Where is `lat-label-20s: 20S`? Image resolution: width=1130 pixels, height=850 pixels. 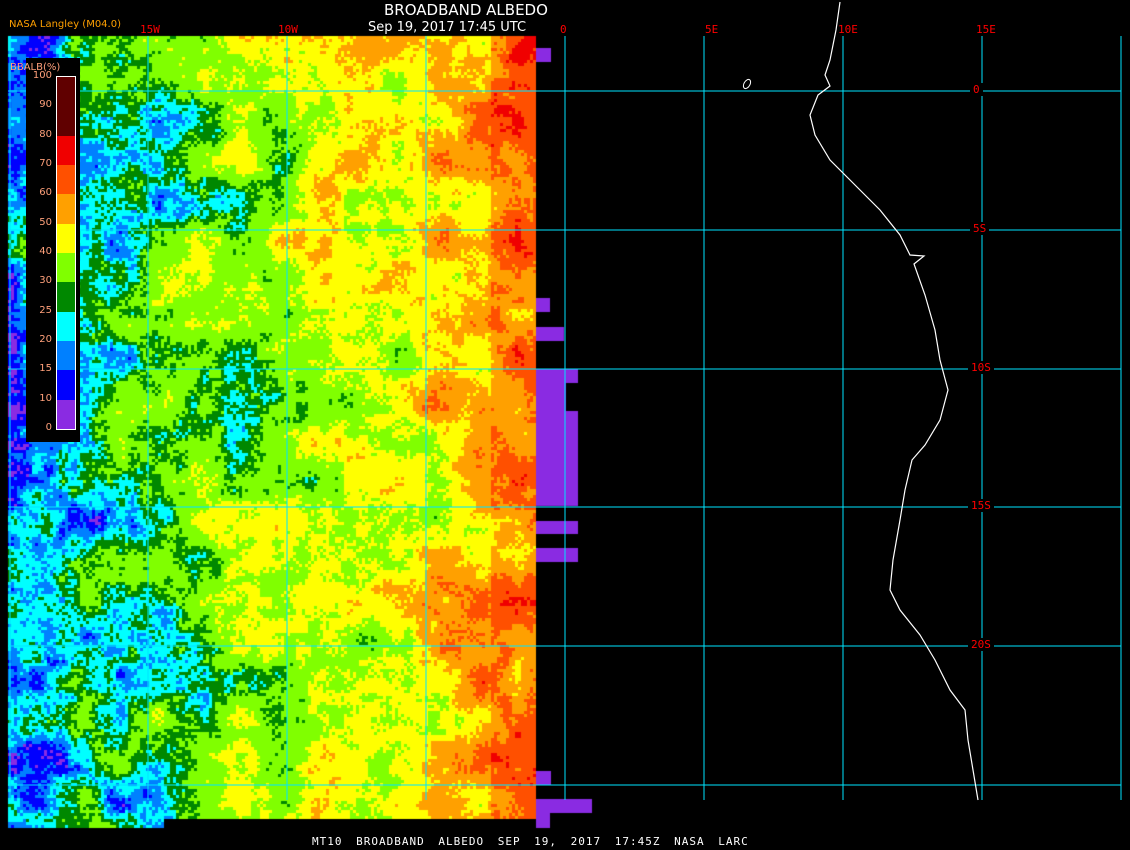 lat-label-20s: 20S is located at coordinates (981, 644).